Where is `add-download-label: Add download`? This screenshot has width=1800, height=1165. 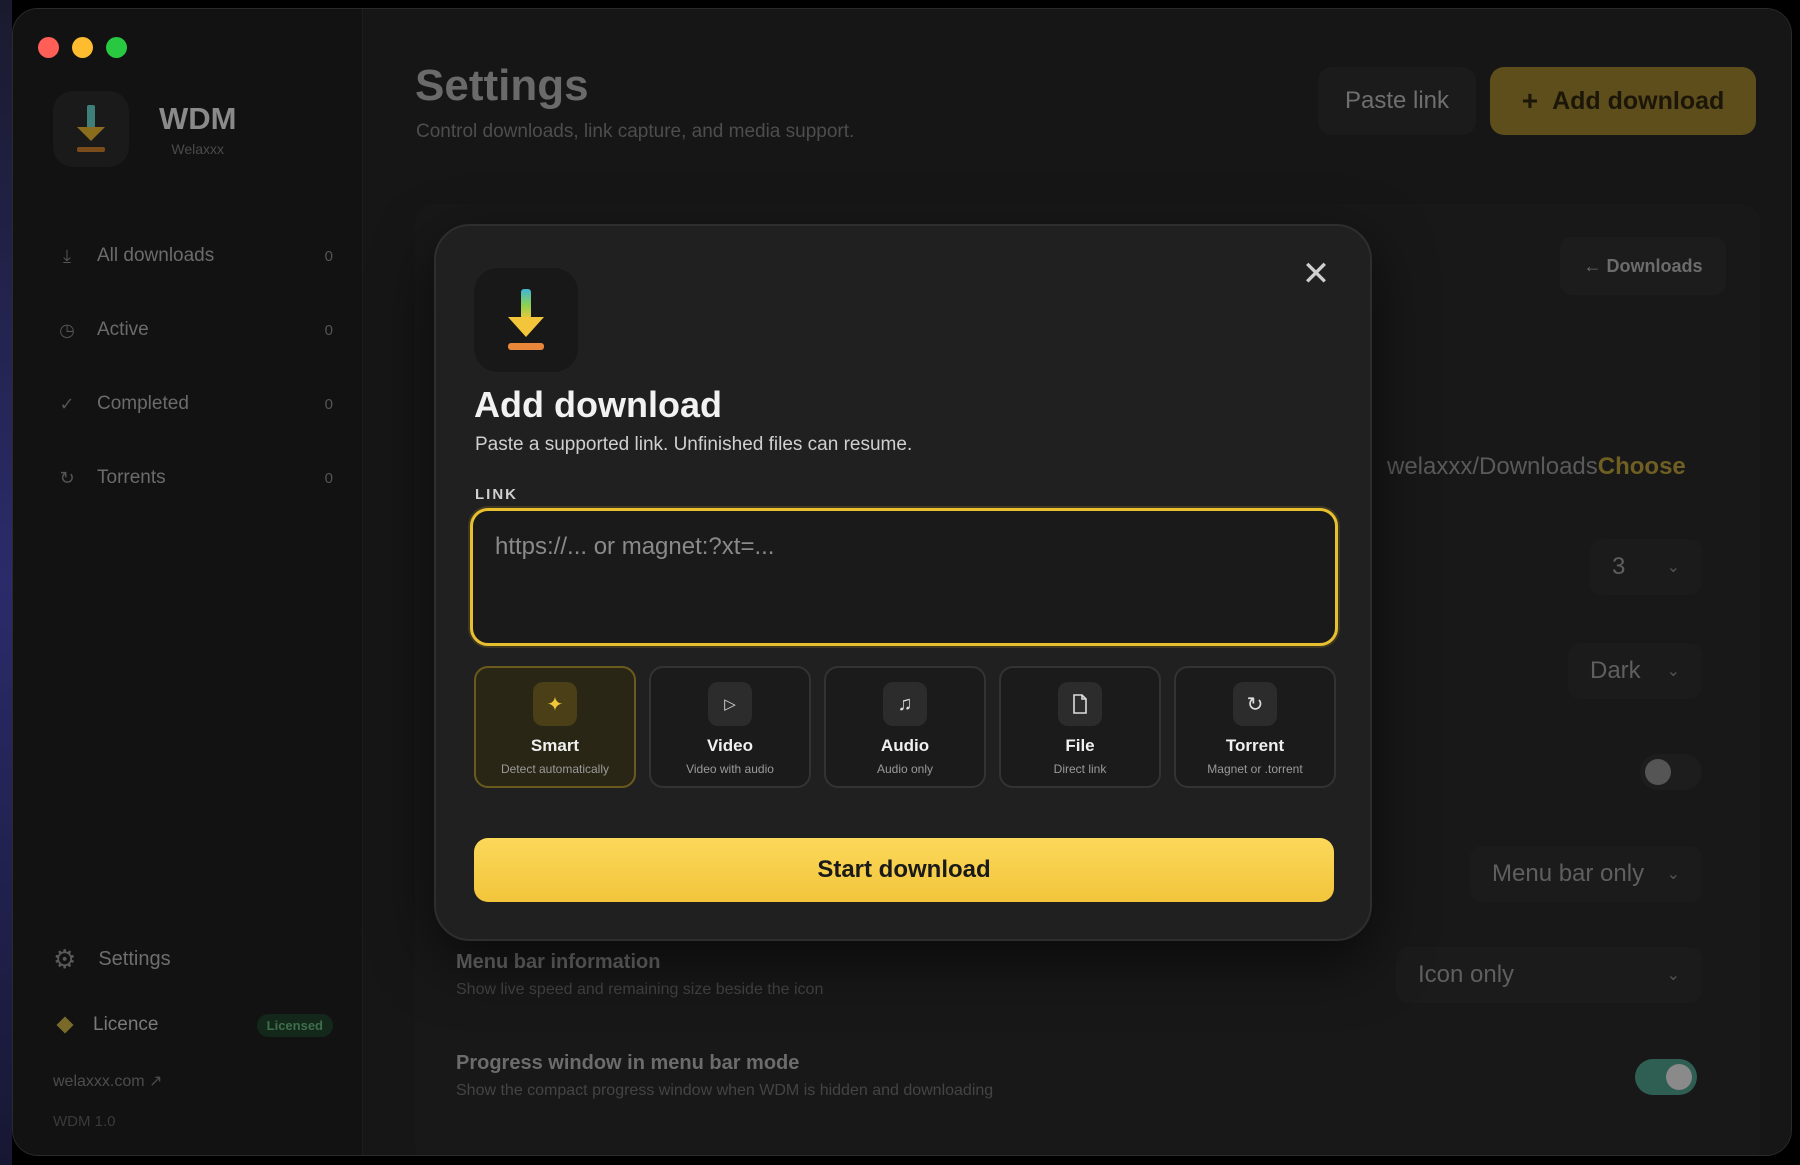 add-download-label: Add download is located at coordinates (1638, 100).